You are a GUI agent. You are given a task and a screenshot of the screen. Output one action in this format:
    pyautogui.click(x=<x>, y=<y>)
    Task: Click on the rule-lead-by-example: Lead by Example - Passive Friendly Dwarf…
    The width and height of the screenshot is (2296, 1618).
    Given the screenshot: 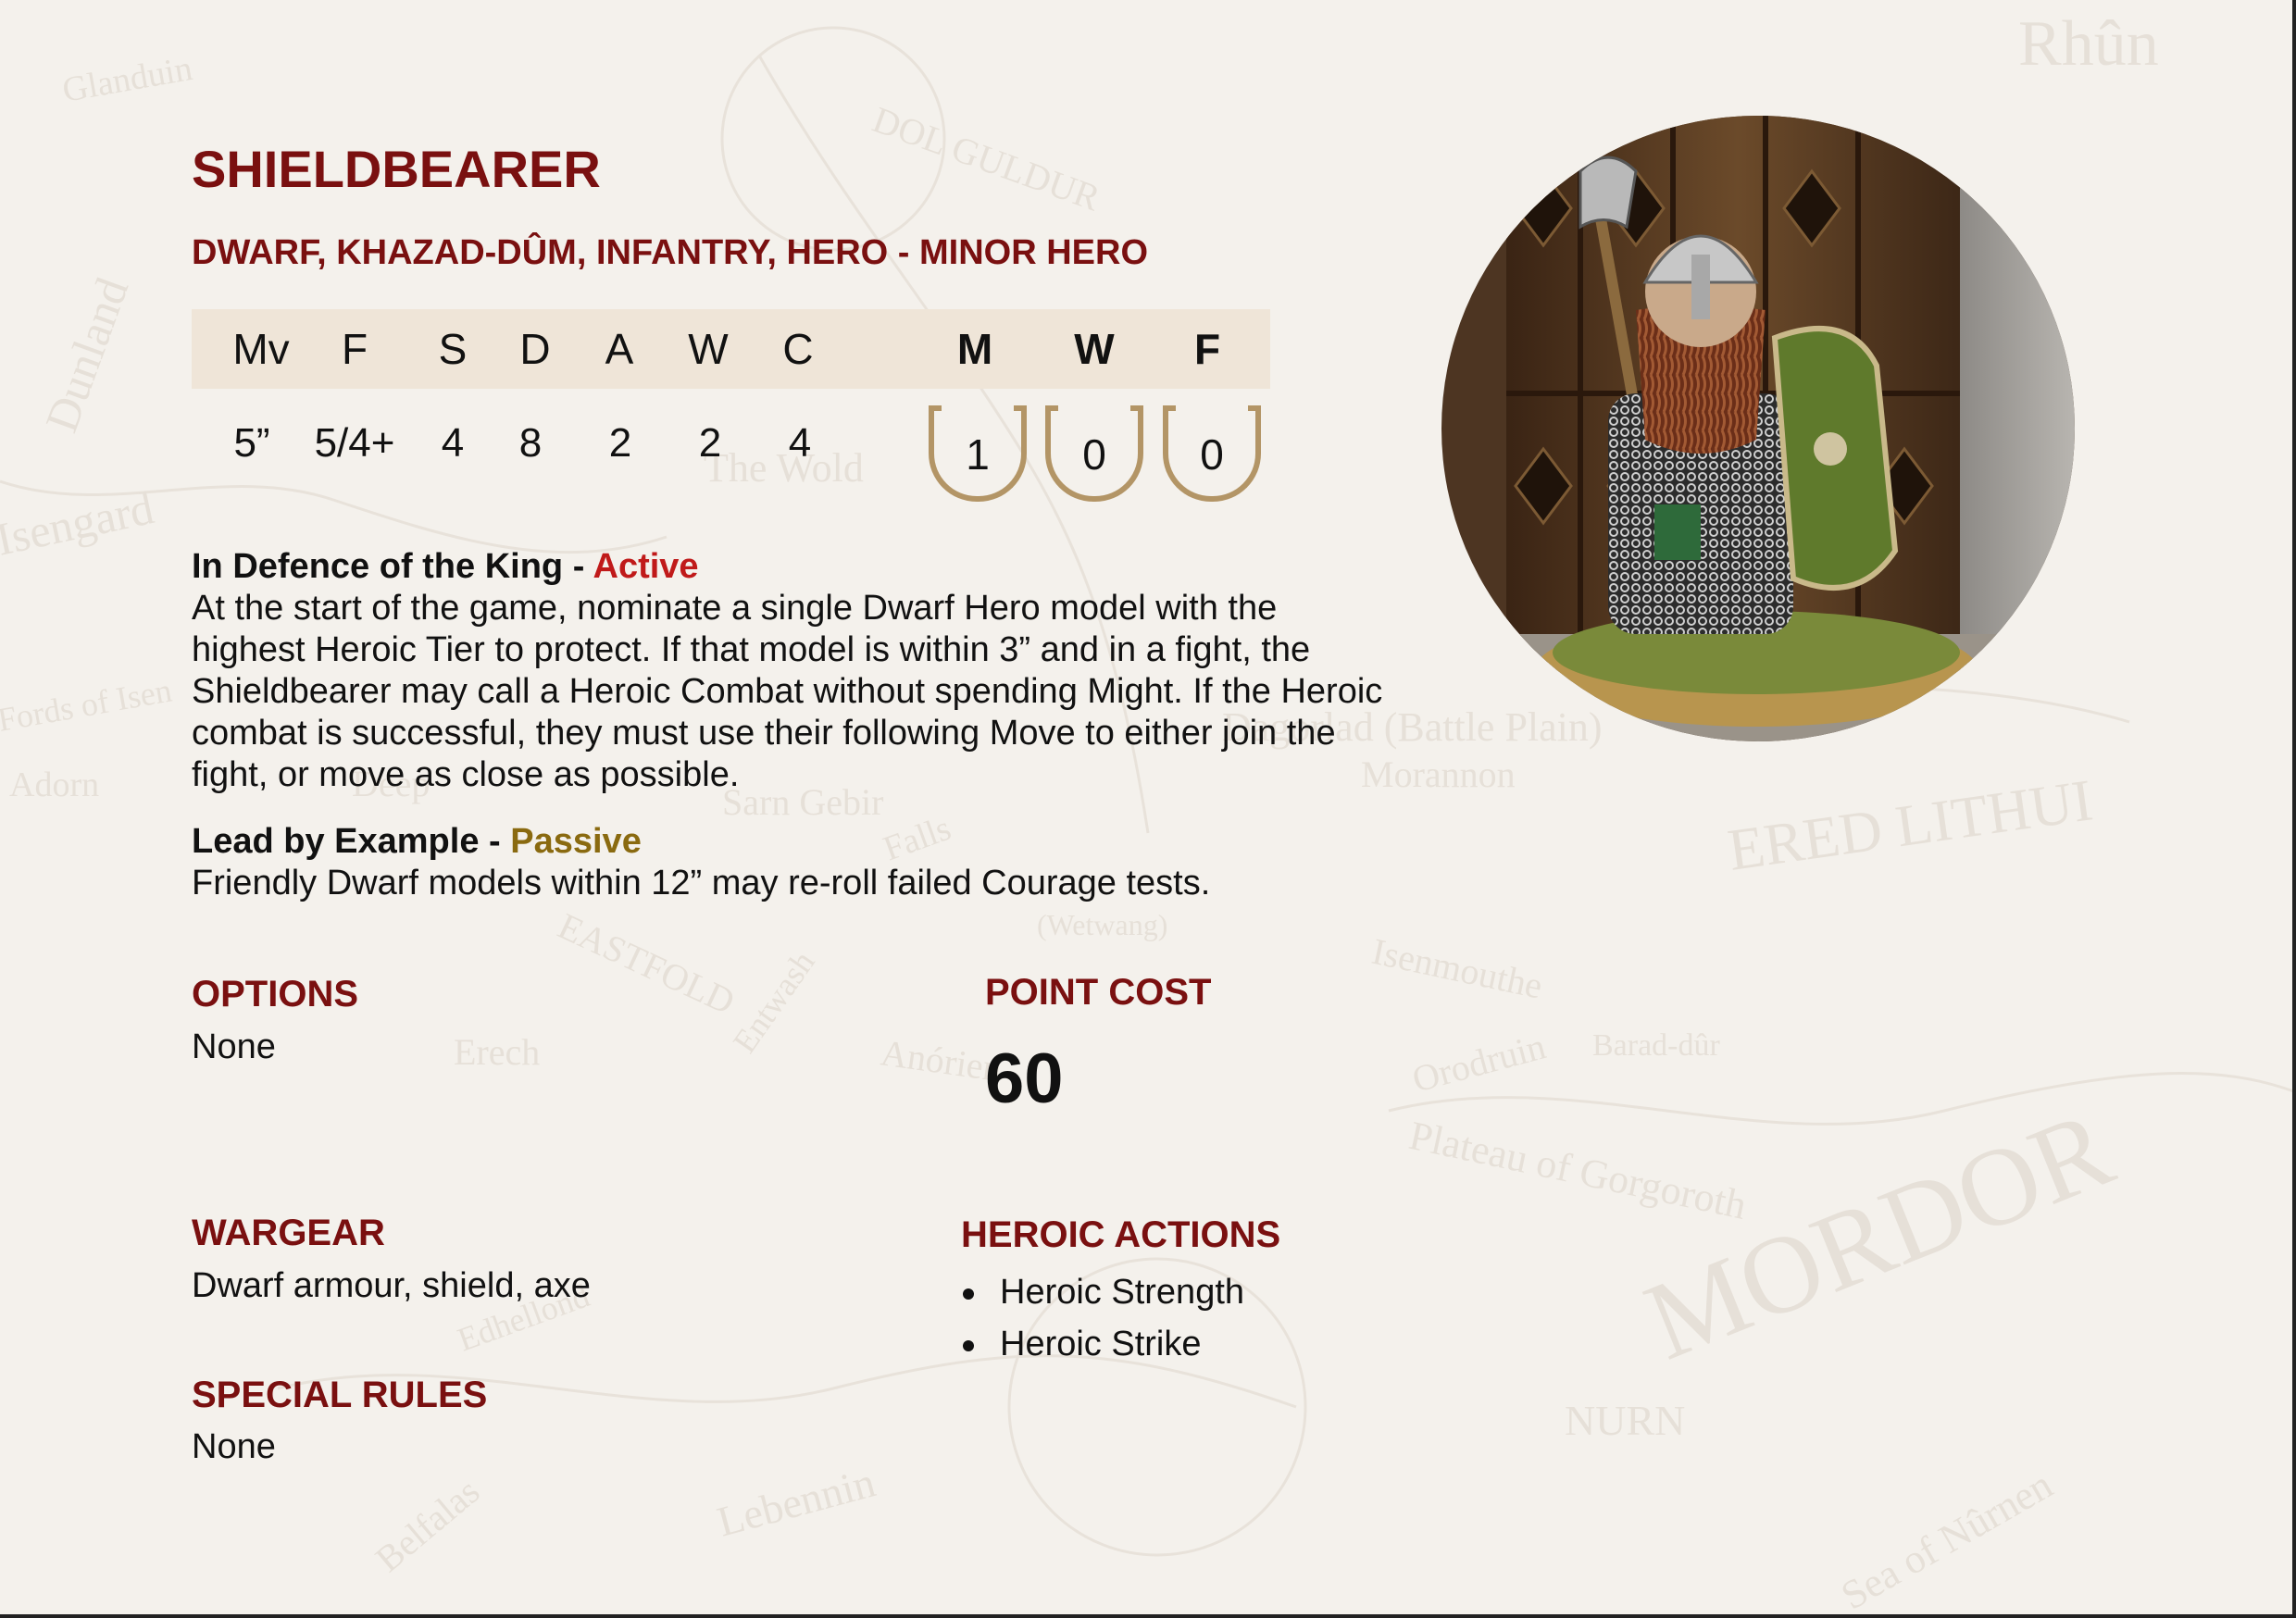 What is the action you would take?
    pyautogui.click(x=793, y=862)
    